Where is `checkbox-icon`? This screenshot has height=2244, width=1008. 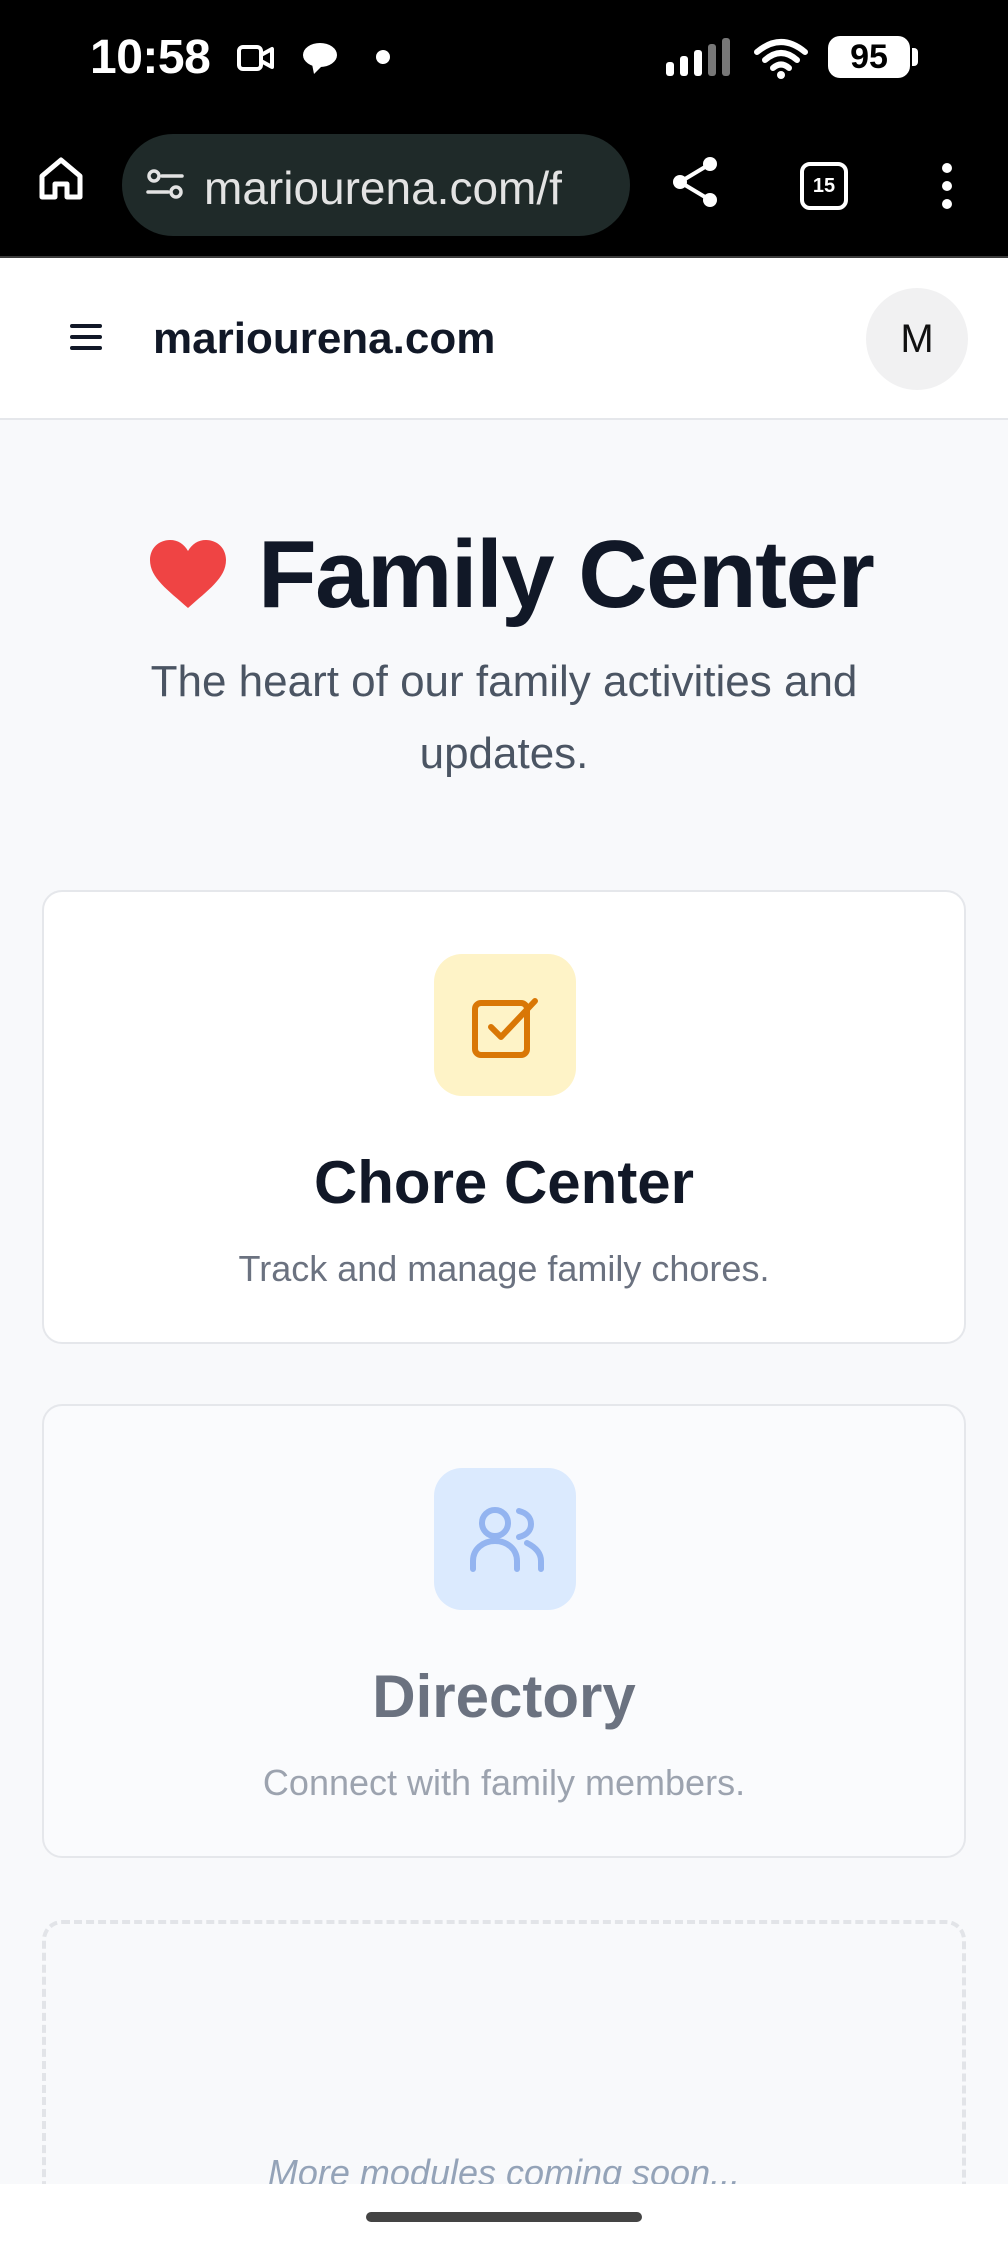 checkbox-icon is located at coordinates (505, 1028).